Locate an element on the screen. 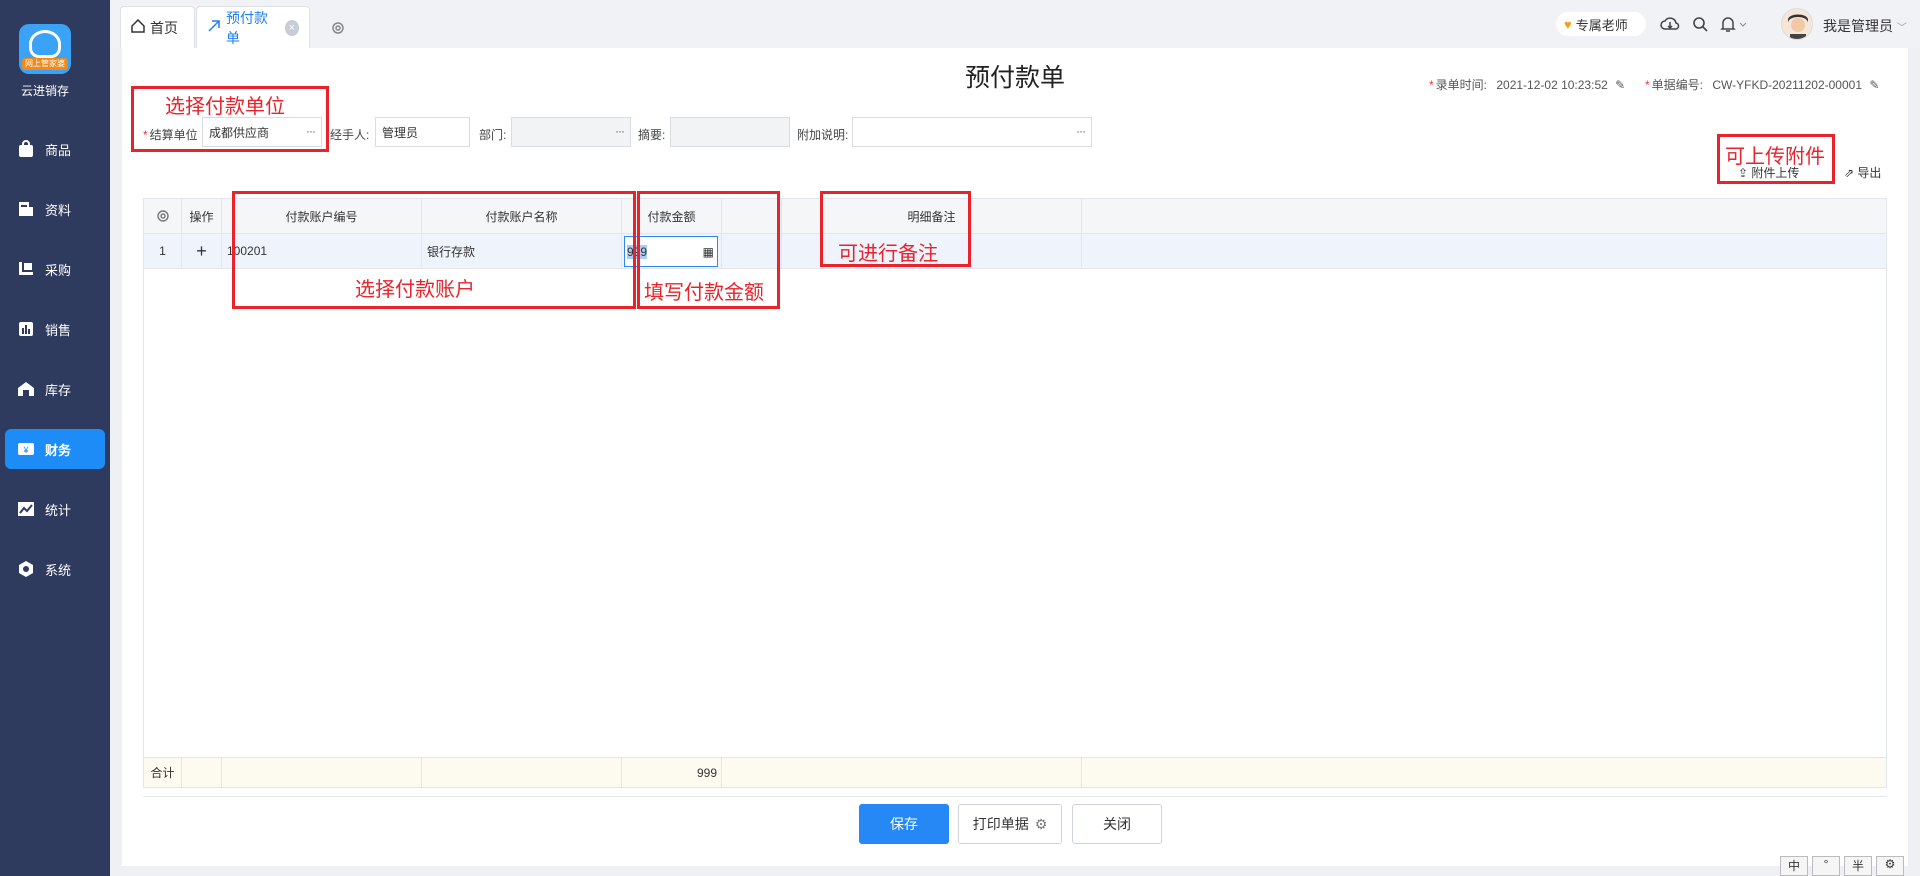  warehouse-icon is located at coordinates (26, 389).